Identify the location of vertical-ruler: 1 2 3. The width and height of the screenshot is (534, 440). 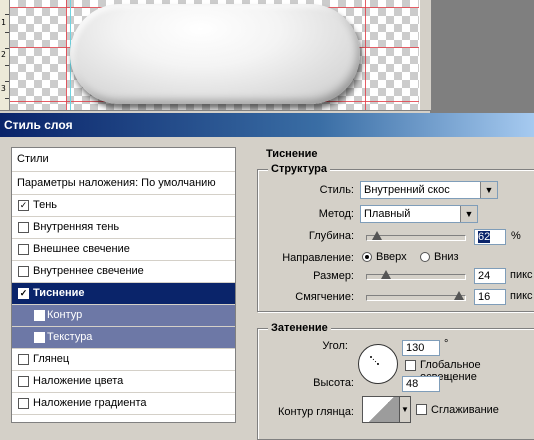
(5, 56).